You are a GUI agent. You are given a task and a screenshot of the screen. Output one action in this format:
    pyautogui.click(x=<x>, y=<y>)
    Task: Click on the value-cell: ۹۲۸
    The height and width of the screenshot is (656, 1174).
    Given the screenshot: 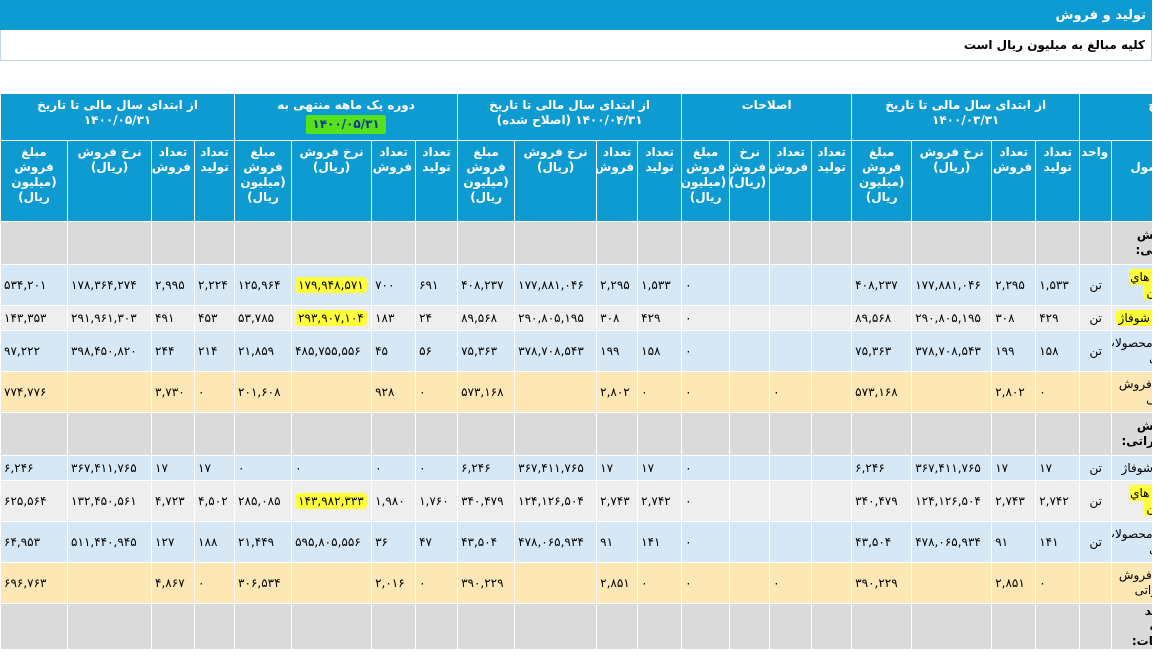 What is the action you would take?
    pyautogui.click(x=394, y=392)
    